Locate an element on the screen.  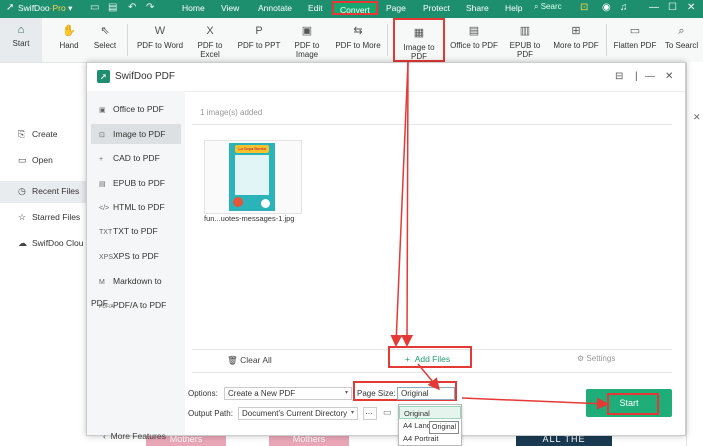
arrow-to-start is located at coordinates (535, 403).